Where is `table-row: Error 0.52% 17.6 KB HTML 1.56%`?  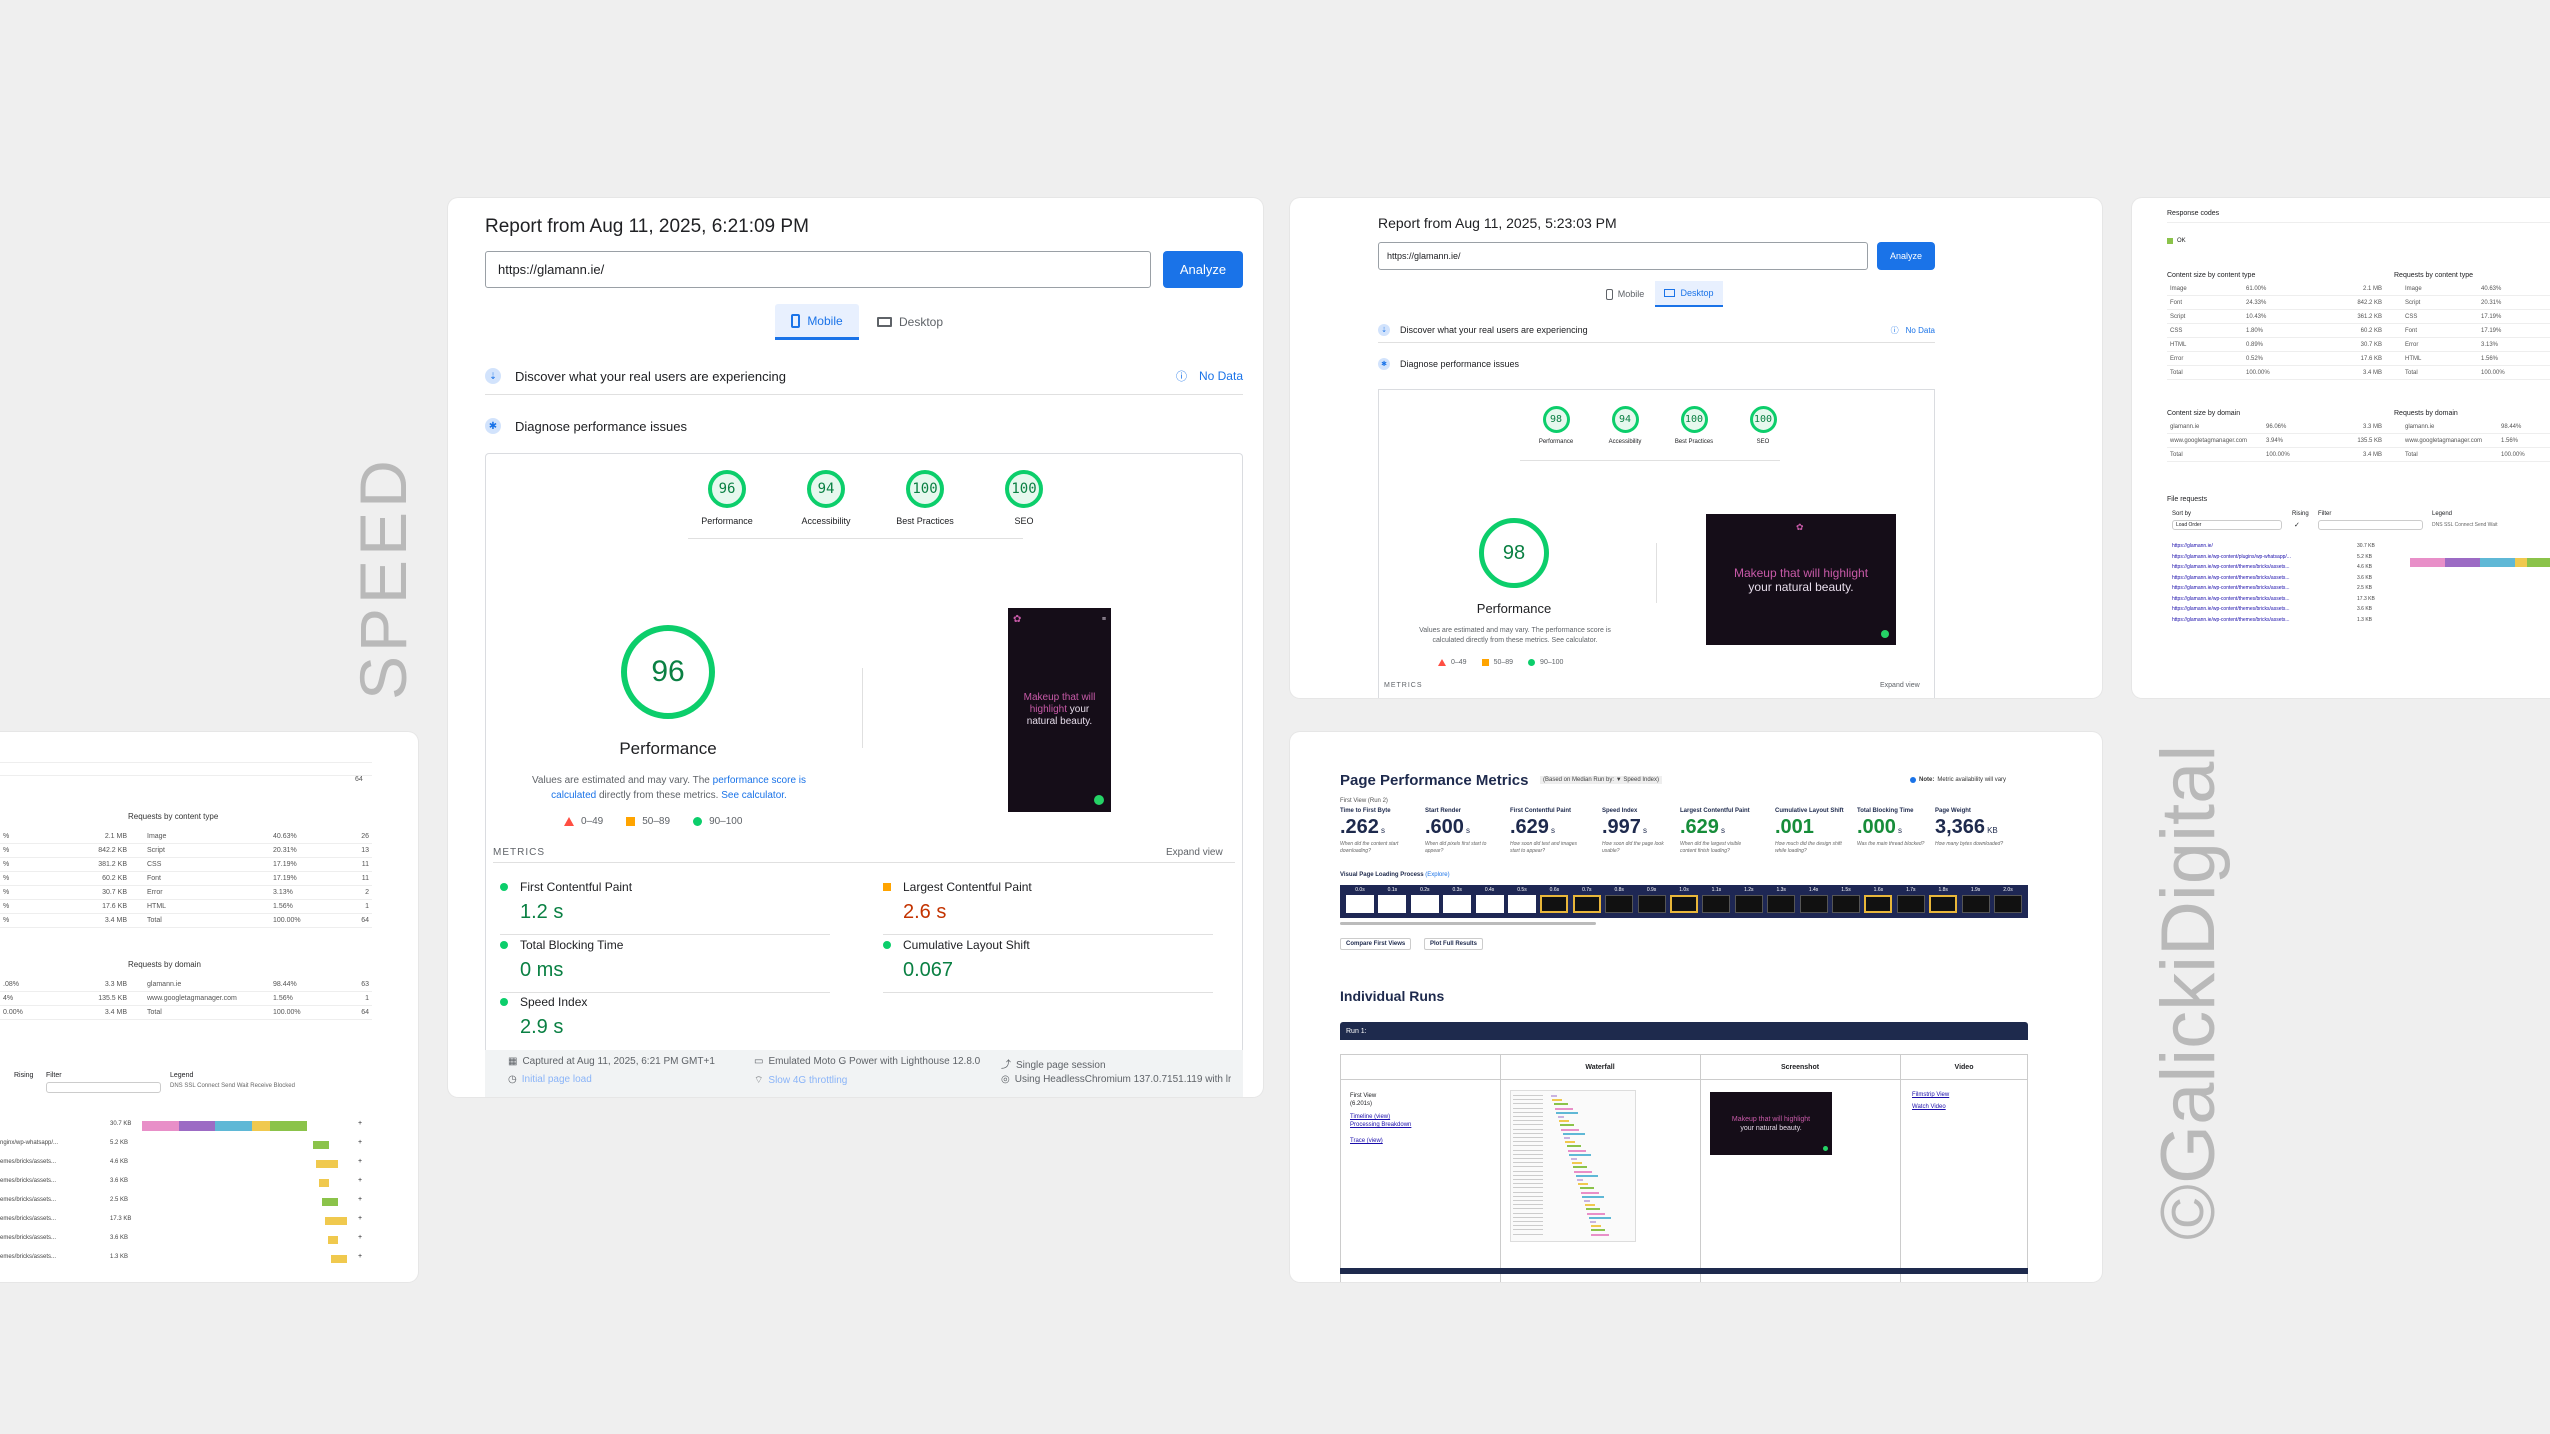
table-row: Error 0.52% 17.6 KB HTML 1.56% is located at coordinates (2358, 358).